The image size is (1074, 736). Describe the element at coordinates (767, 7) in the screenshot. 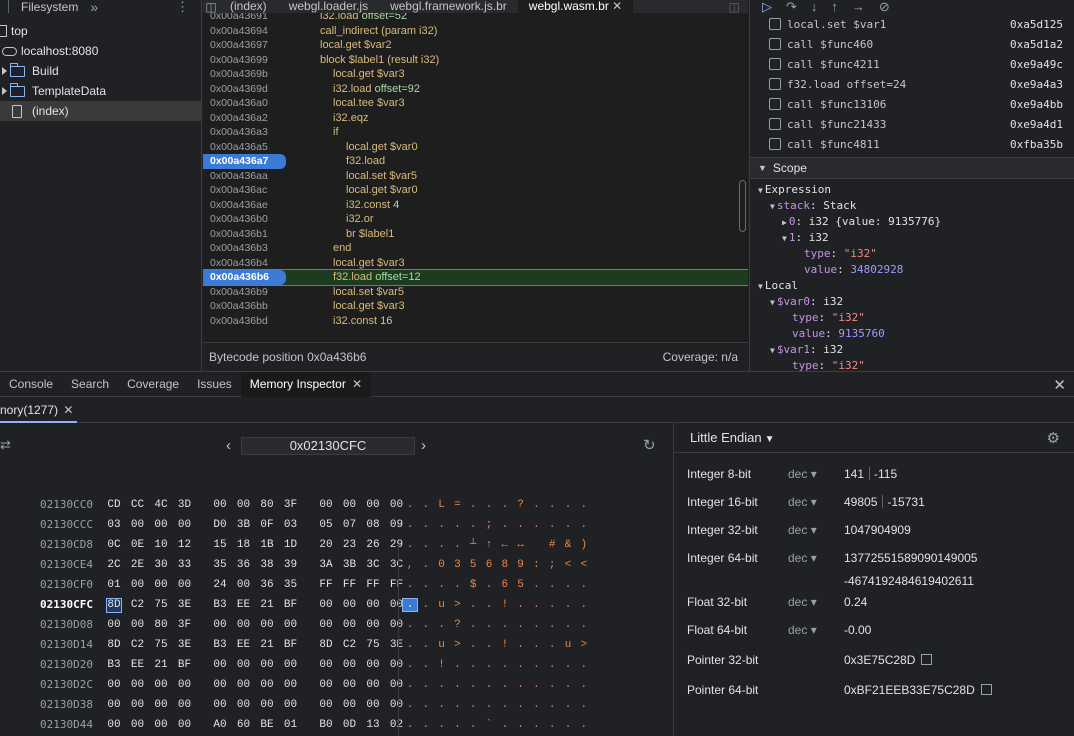

I see `resume-icon: ▷` at that location.